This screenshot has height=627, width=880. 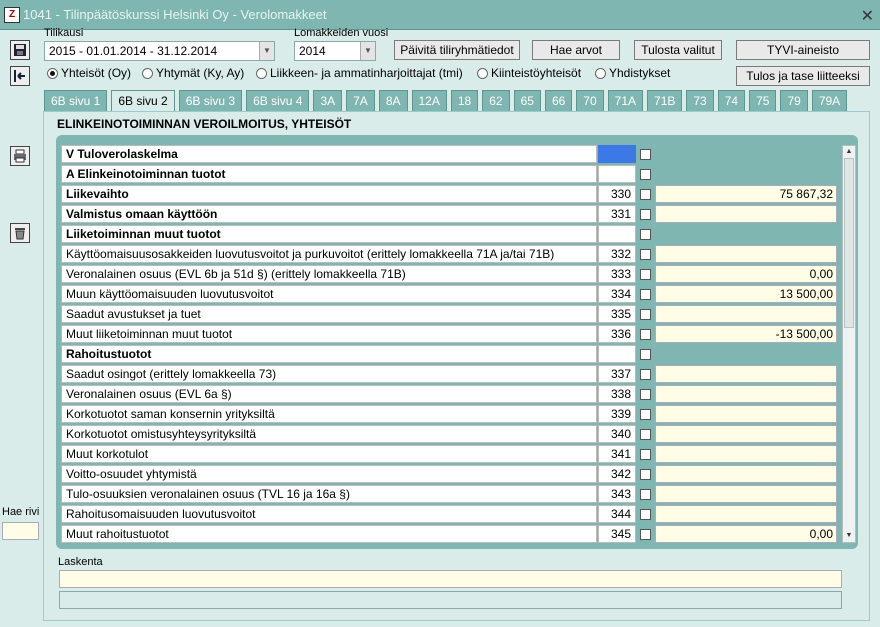 I want to click on tab-70: 70, so click(x=590, y=100).